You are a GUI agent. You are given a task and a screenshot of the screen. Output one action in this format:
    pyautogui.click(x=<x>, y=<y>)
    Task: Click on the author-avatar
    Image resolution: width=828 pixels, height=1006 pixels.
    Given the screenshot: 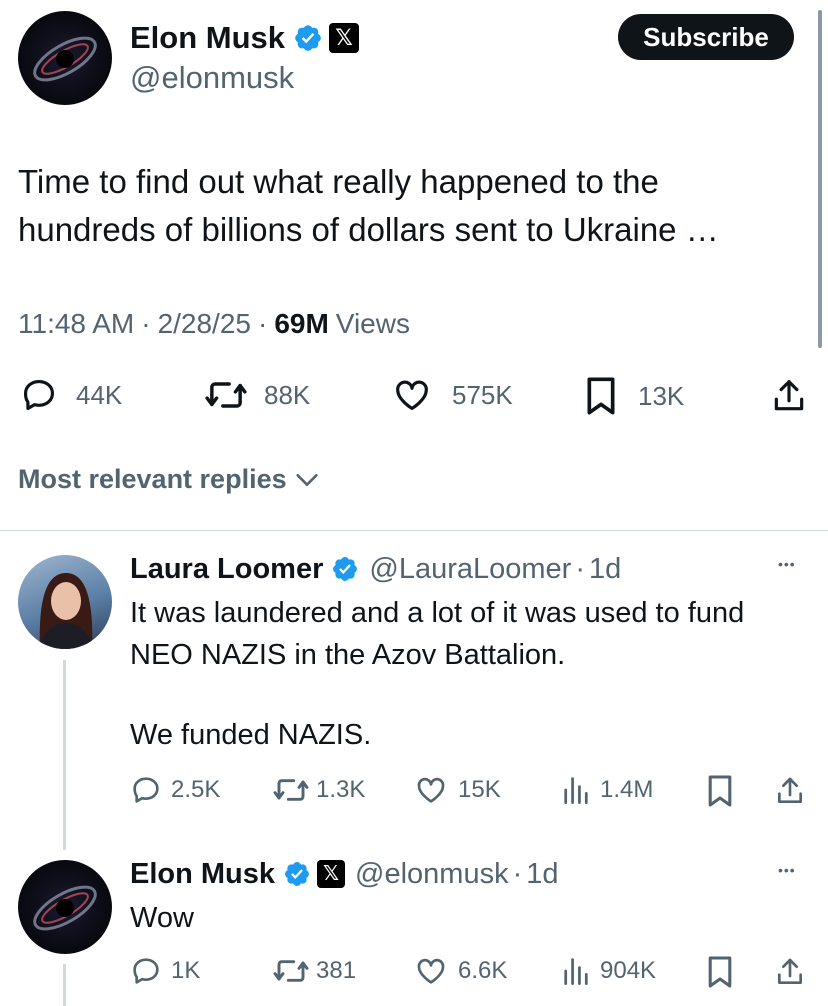 What is the action you would take?
    pyautogui.click(x=65, y=58)
    